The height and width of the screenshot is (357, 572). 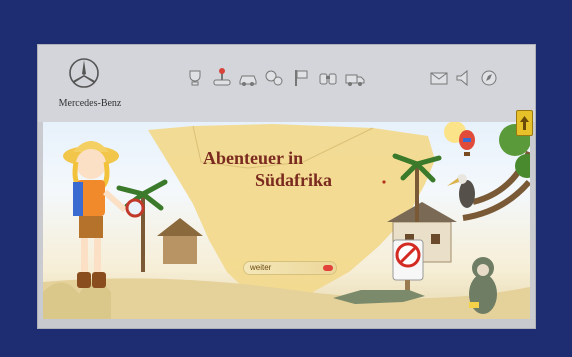 What do you see at coordinates (489, 78) in the screenshot?
I see `compass-icon` at bounding box center [489, 78].